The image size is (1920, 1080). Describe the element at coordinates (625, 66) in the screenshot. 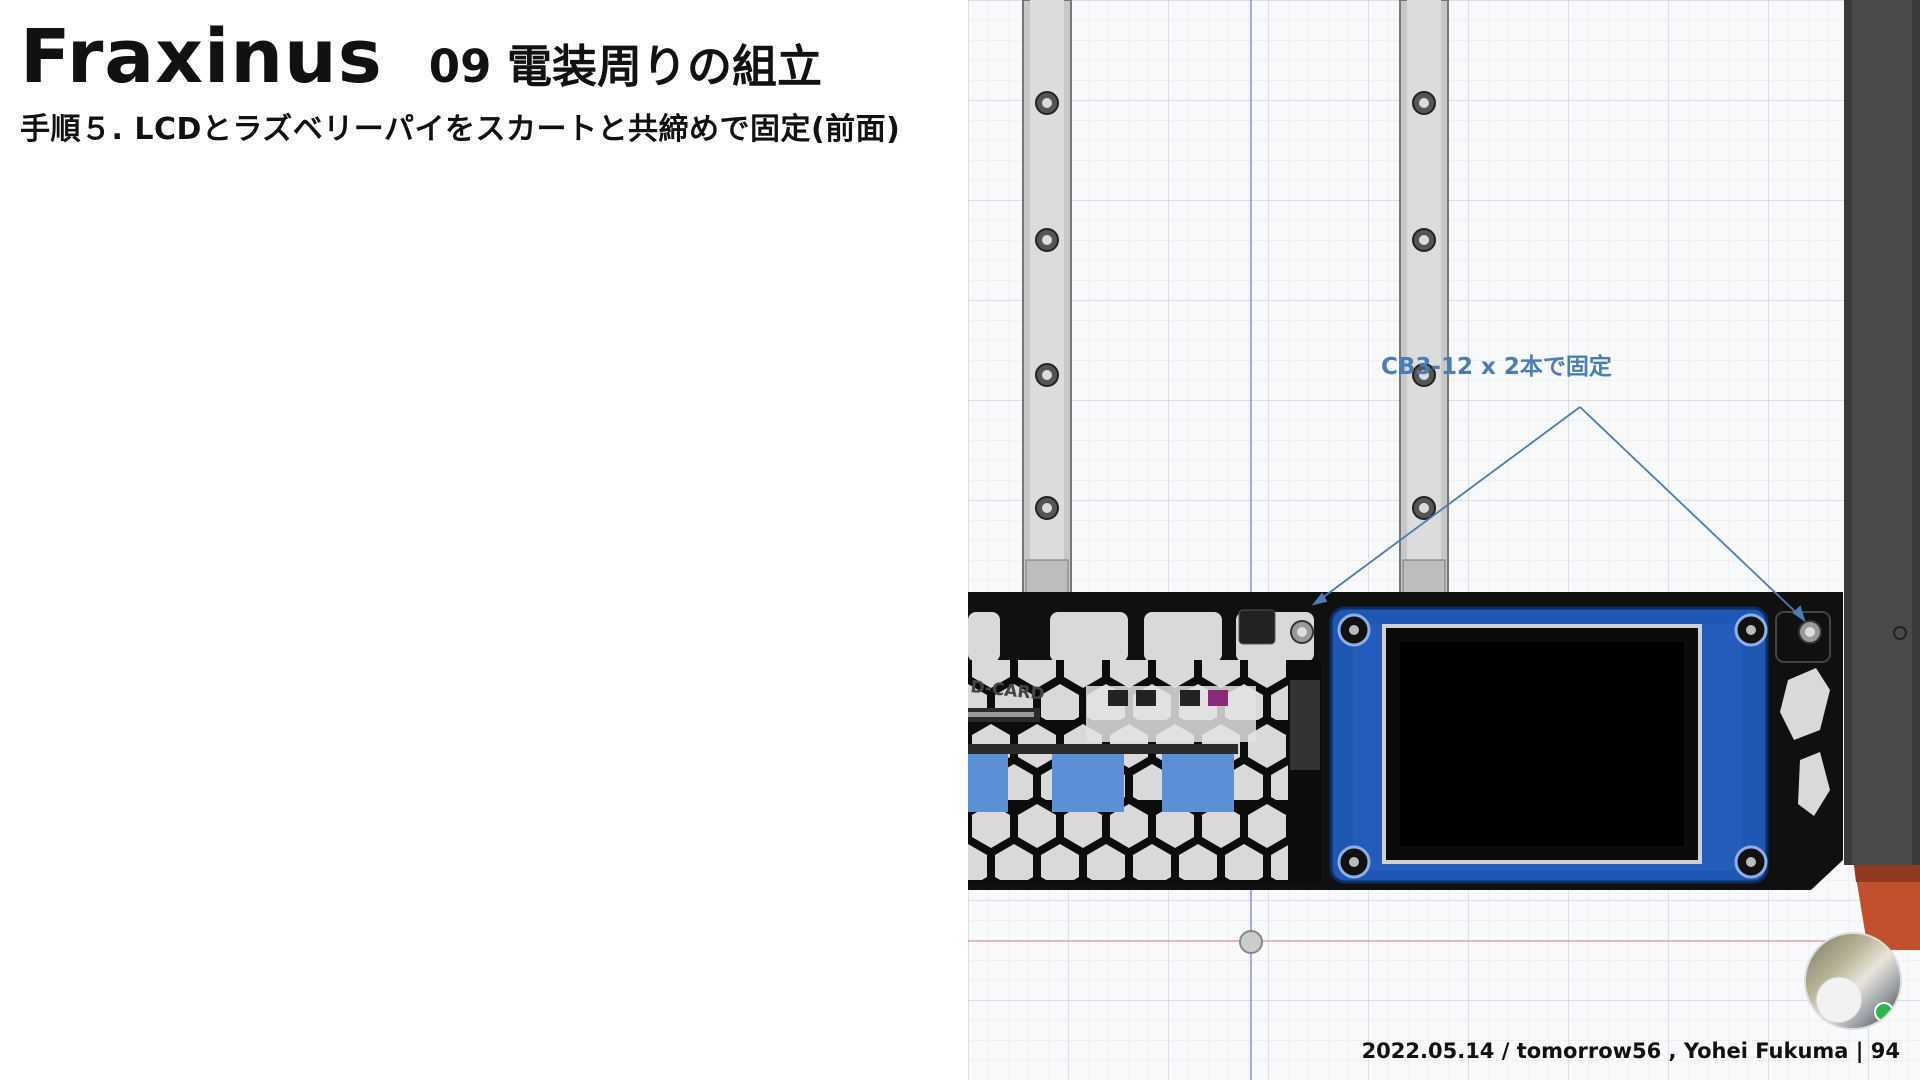

I see `section-title: 09 電装周りの組立` at that location.